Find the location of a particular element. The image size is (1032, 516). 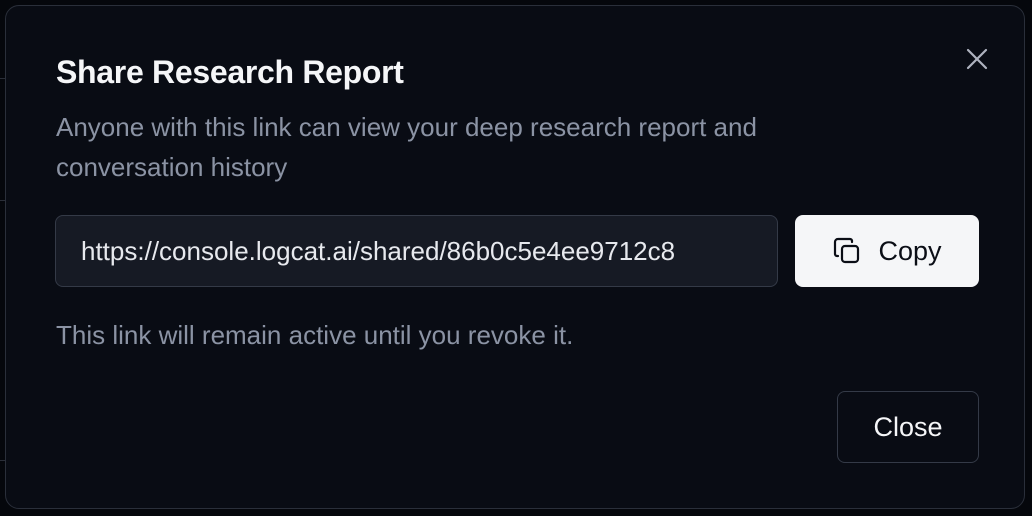

close-button: Close is located at coordinates (908, 427).